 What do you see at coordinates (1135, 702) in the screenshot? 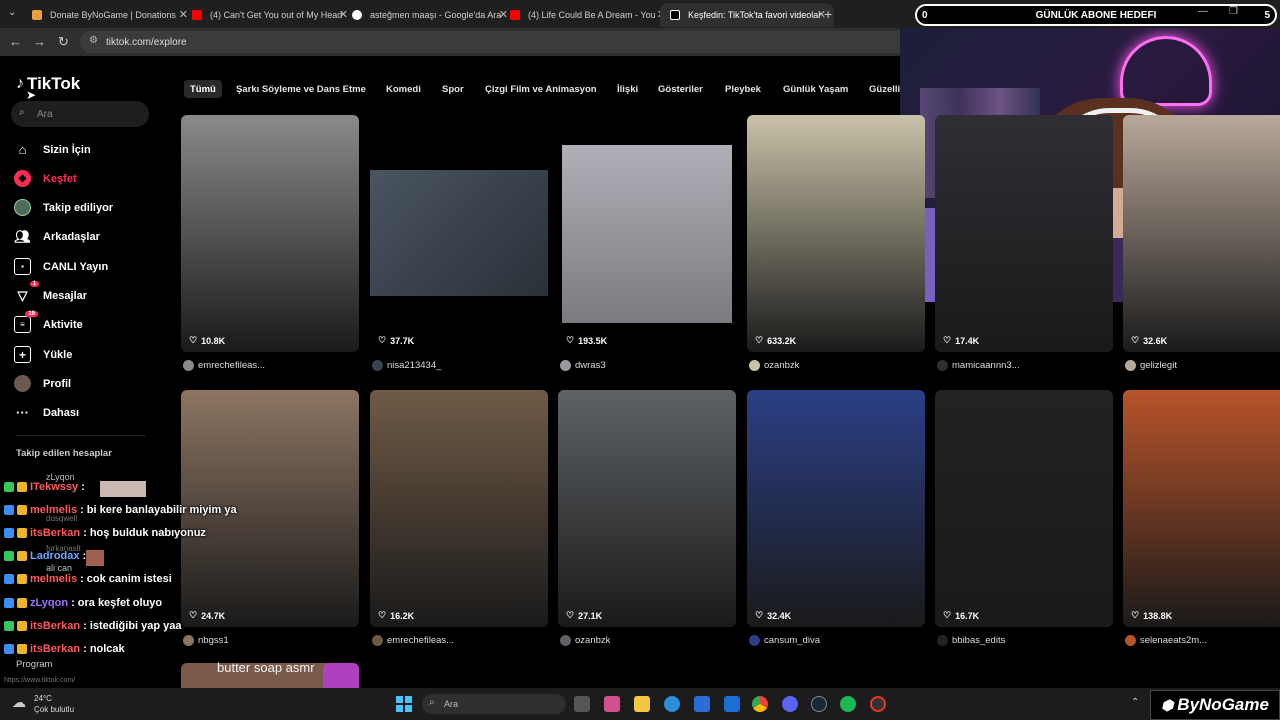
I see `tray-chevron-icon: ⌃` at bounding box center [1135, 702].